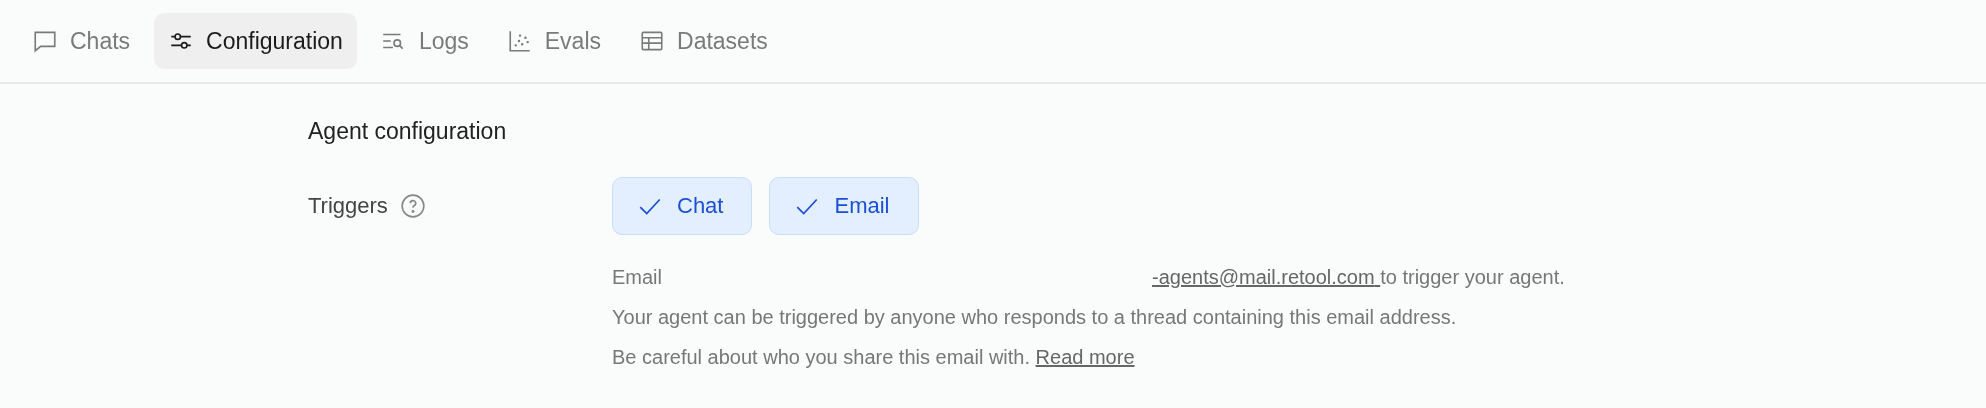 The width and height of the screenshot is (1986, 408). Describe the element at coordinates (682, 206) in the screenshot. I see `trigger-toggle: Chat` at that location.